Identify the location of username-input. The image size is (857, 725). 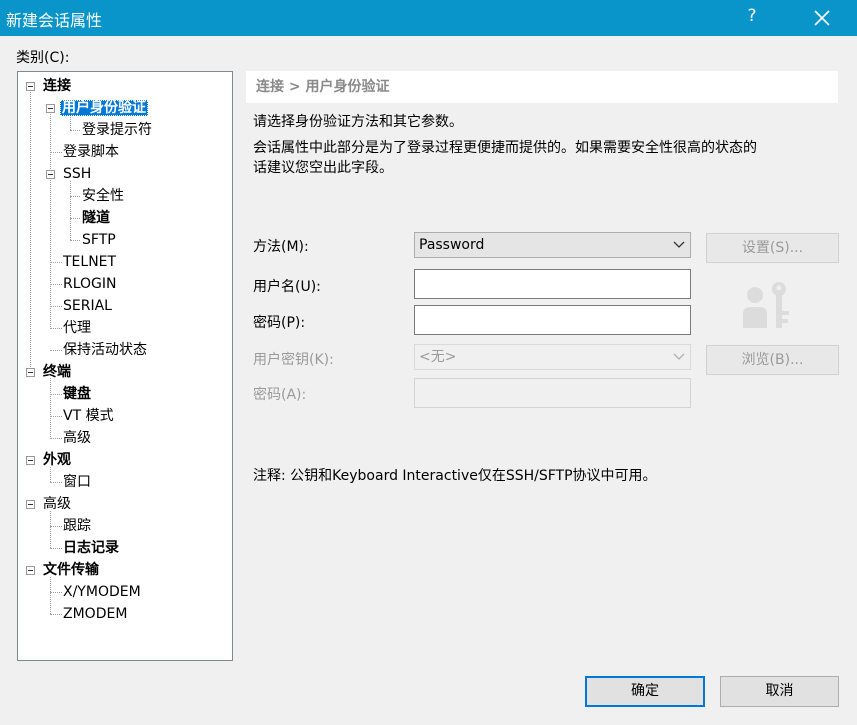
(552, 284).